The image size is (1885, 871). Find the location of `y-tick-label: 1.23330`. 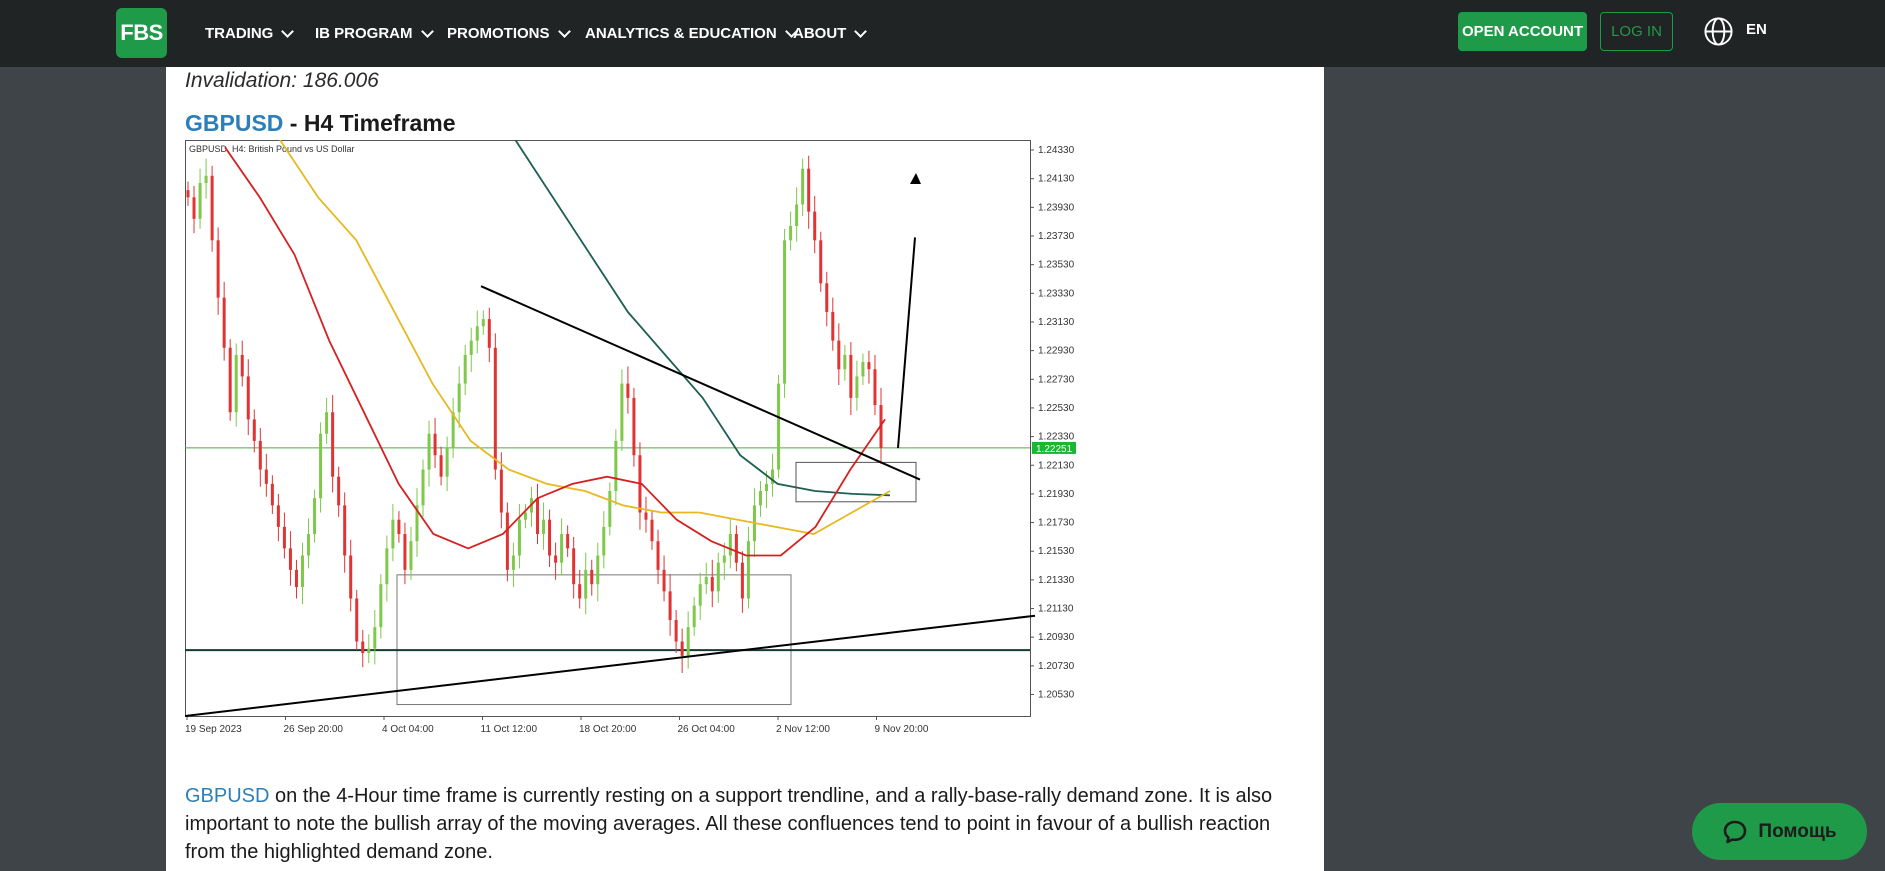

y-tick-label: 1.23330 is located at coordinates (1056, 293).